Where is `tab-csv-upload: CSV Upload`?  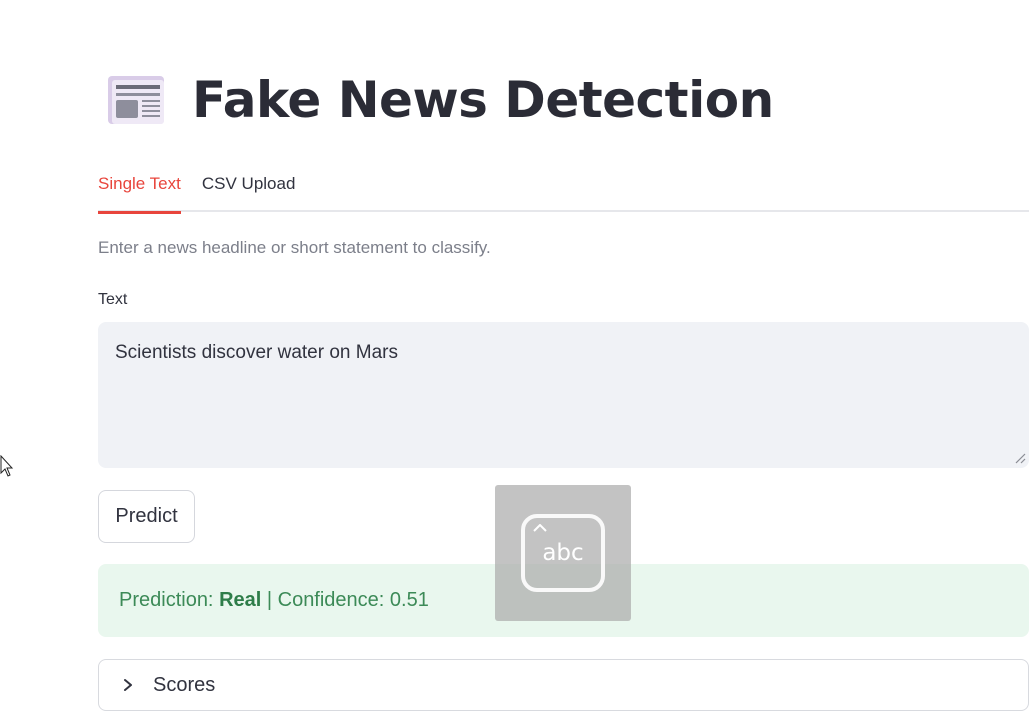
tab-csv-upload: CSV Upload is located at coordinates (249, 190).